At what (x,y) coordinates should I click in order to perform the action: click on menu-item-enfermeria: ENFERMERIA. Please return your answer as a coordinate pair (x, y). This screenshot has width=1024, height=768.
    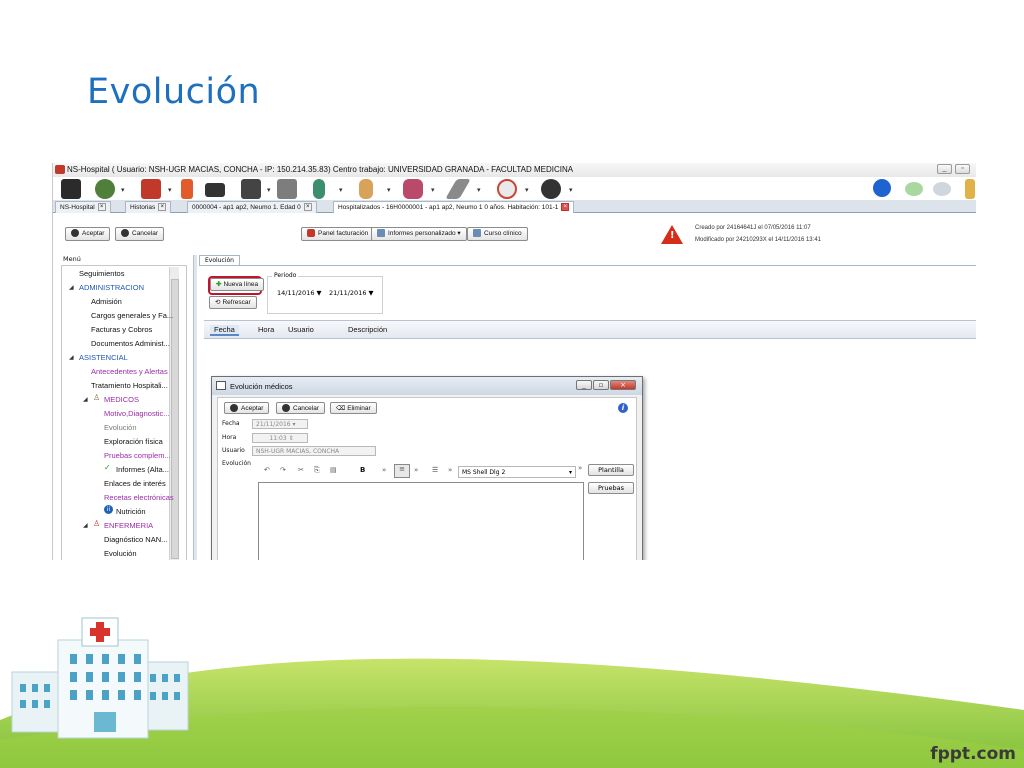
    Looking at the image, I should click on (128, 525).